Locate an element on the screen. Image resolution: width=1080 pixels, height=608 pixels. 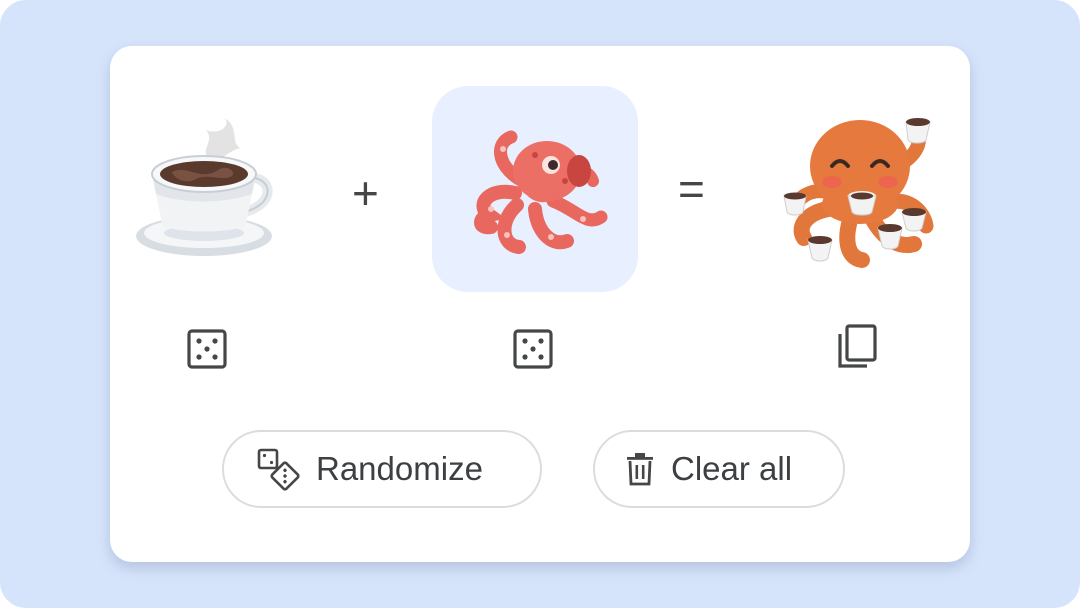
randomize-button: Randomize is located at coordinates (382, 469).